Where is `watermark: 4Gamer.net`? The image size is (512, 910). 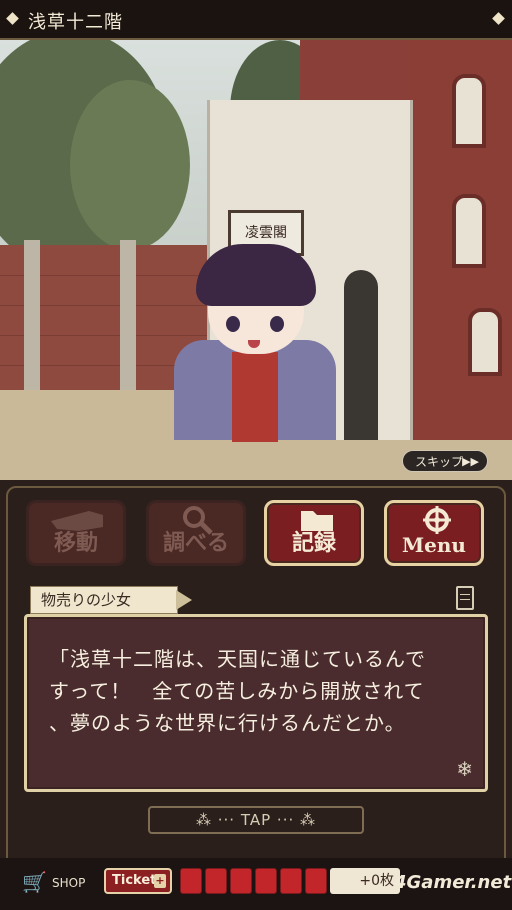 watermark: 4Gamer.net is located at coordinates (453, 882).